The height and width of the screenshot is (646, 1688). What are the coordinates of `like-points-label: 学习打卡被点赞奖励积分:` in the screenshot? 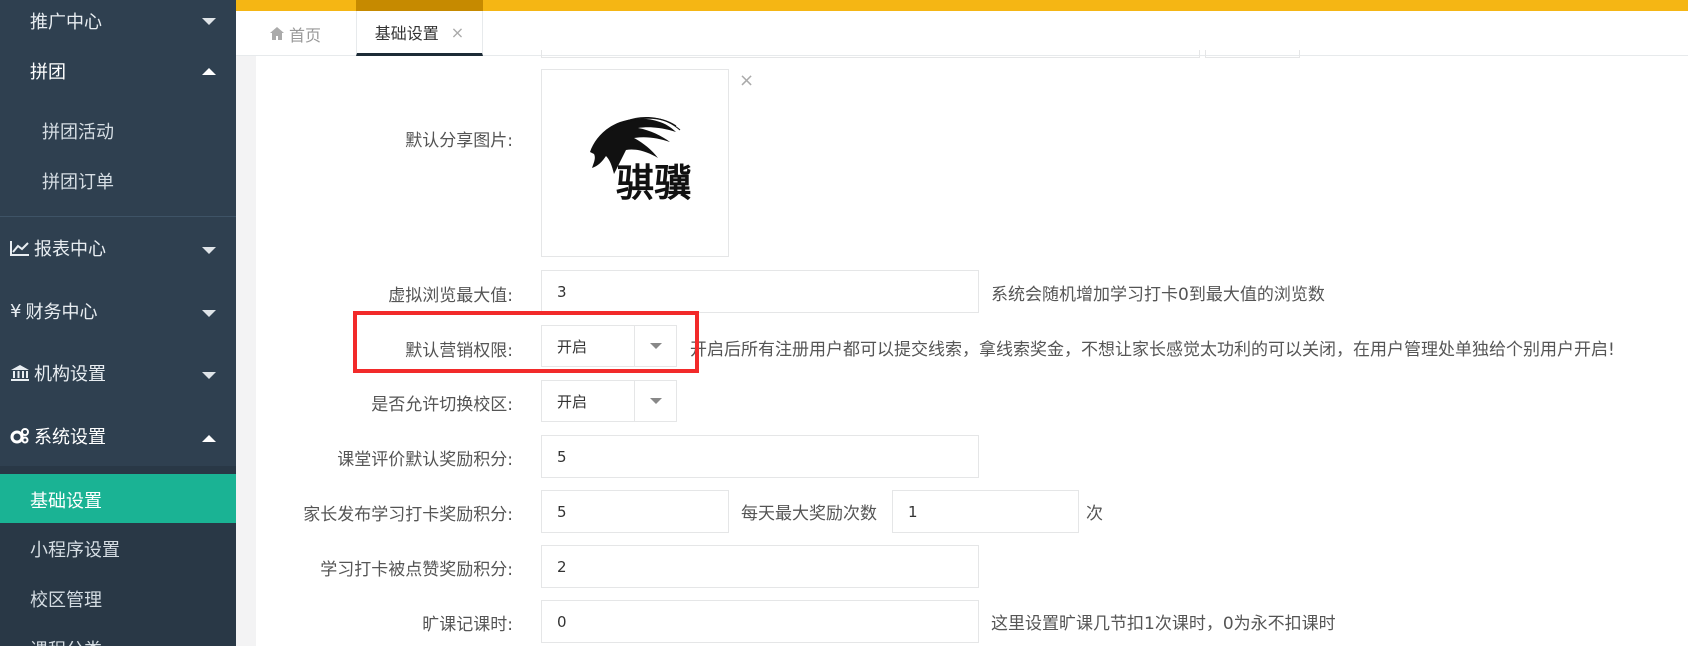 It's located at (416, 570).